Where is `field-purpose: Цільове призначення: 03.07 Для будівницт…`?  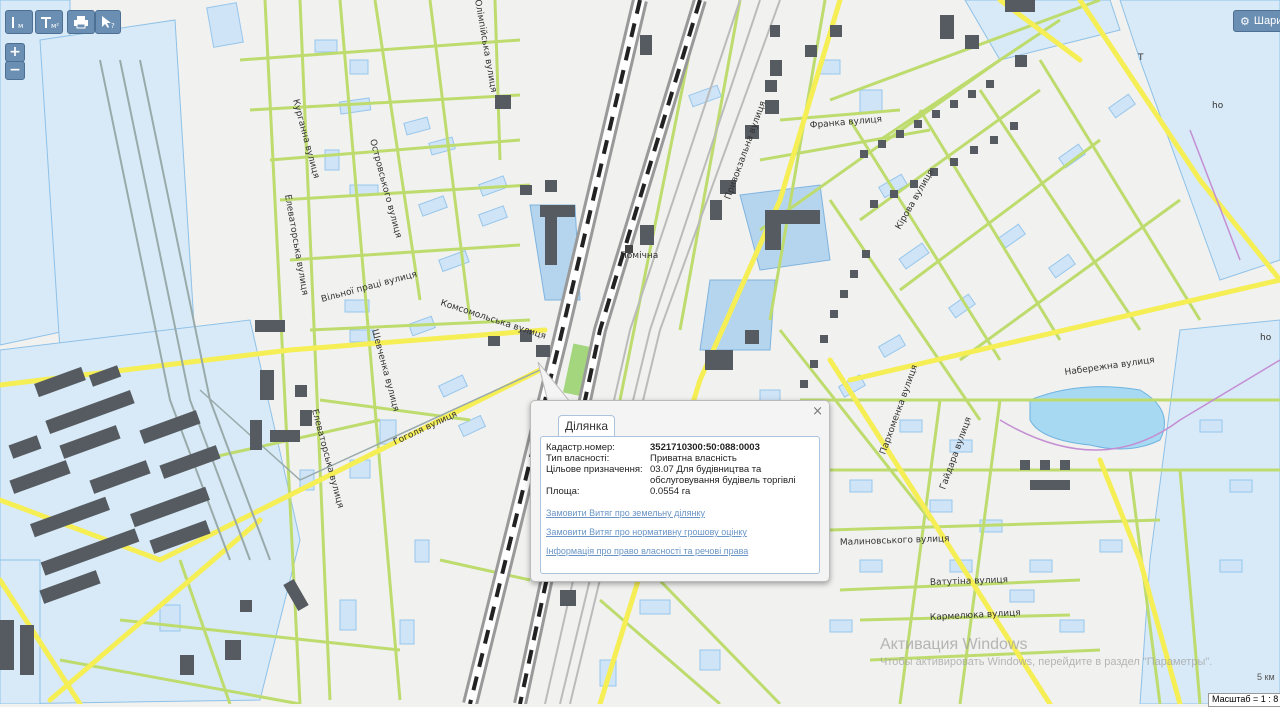
field-purpose: Цільове призначення: 03.07 Для будівницт… is located at coordinates (680, 475).